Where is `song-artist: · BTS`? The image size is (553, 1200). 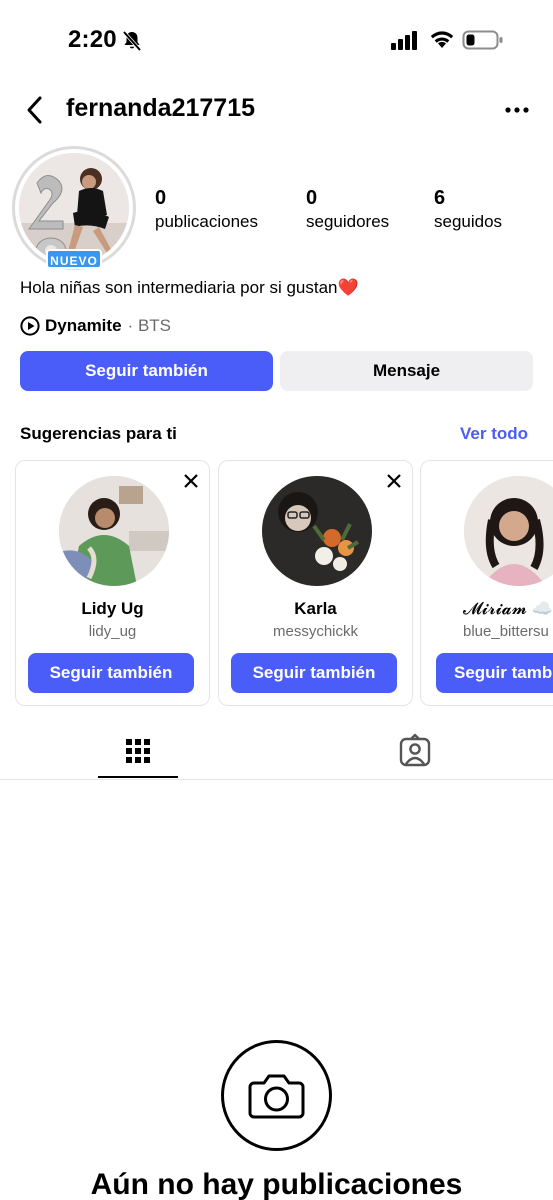 song-artist: · BTS is located at coordinates (149, 326).